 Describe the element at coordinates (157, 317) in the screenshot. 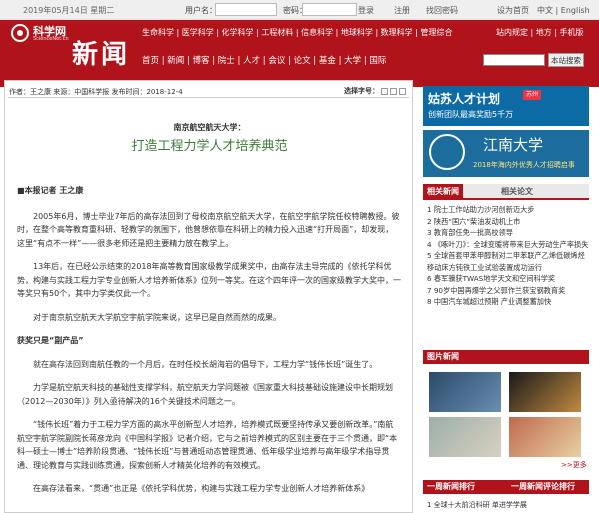

I see `paragraph: 对于南京航空航天大学航空宇航学院来说，这早已是自然而然的成果。` at that location.